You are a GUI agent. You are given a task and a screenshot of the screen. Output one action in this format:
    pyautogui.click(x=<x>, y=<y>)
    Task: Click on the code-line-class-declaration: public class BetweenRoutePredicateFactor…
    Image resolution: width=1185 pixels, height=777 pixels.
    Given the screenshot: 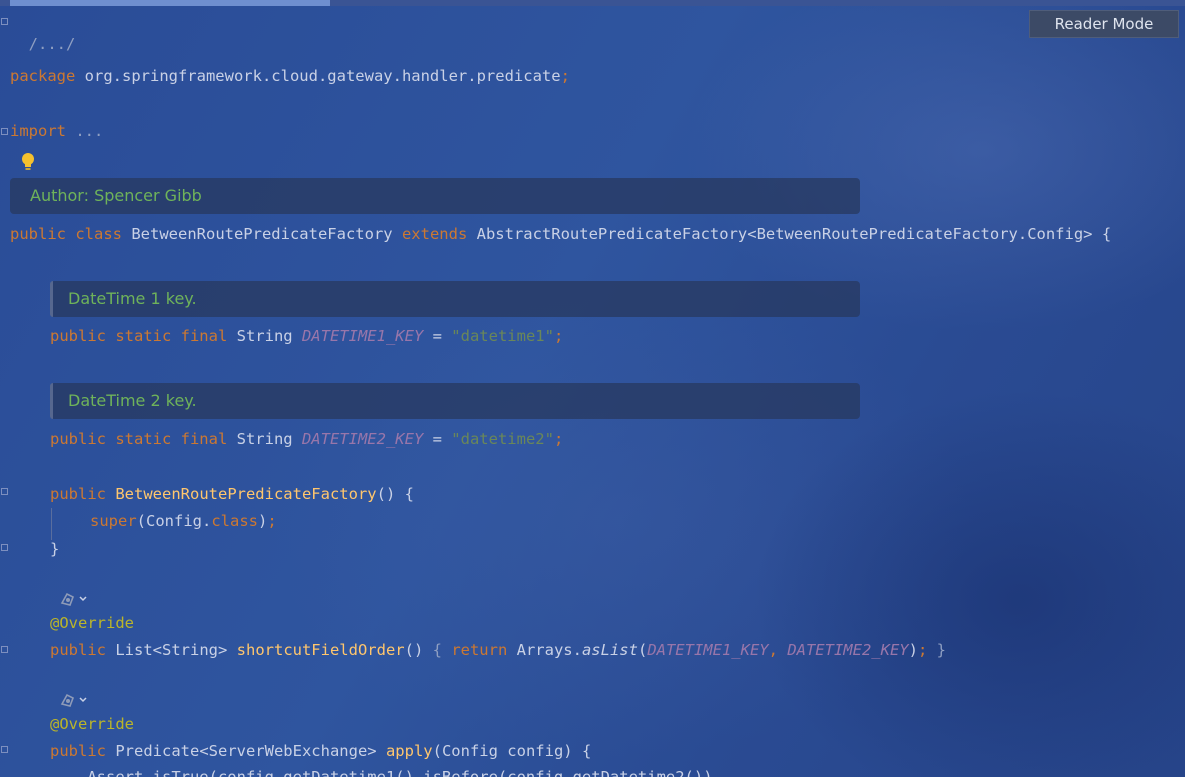 What is the action you would take?
    pyautogui.click(x=560, y=234)
    